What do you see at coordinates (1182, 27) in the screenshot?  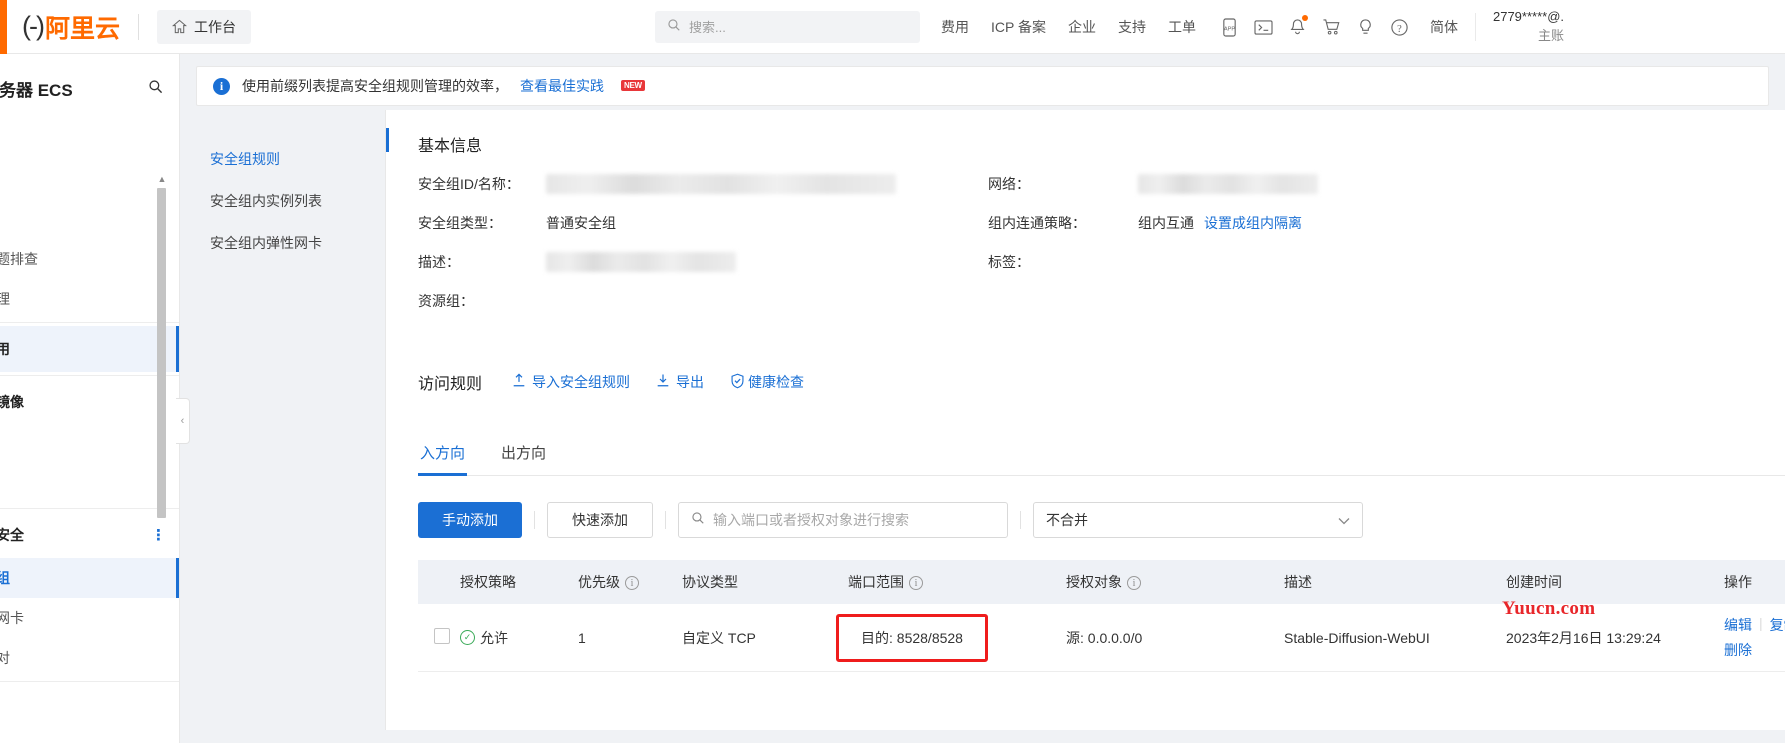 I see `nav-link-ticket: 工单` at bounding box center [1182, 27].